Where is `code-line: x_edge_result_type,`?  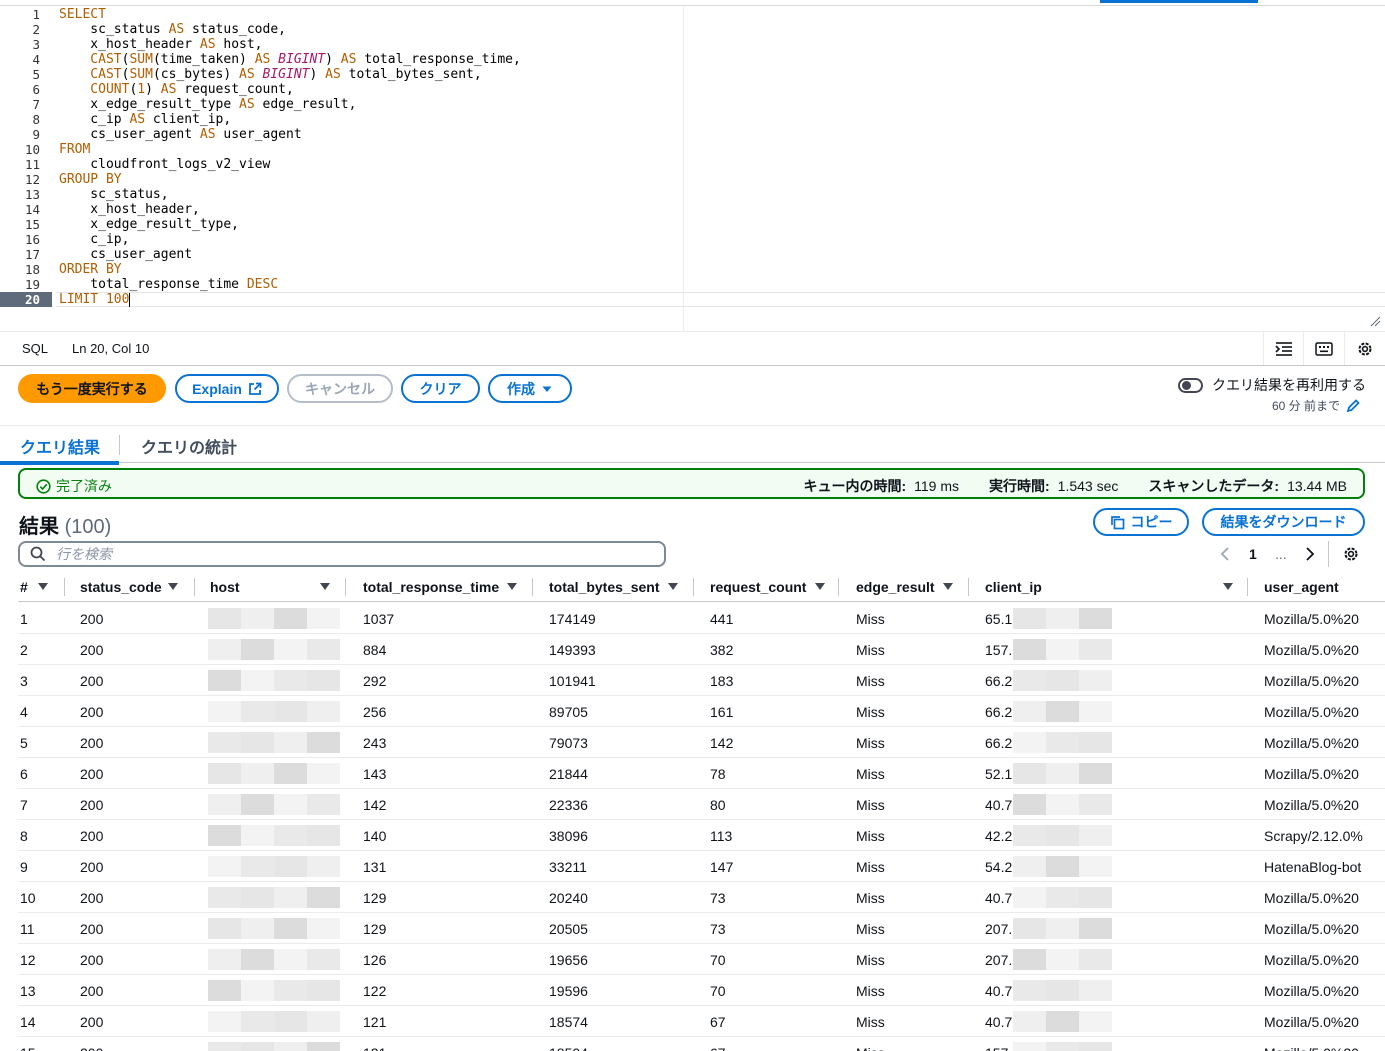 code-line: x_edge_result_type, is located at coordinates (149, 224).